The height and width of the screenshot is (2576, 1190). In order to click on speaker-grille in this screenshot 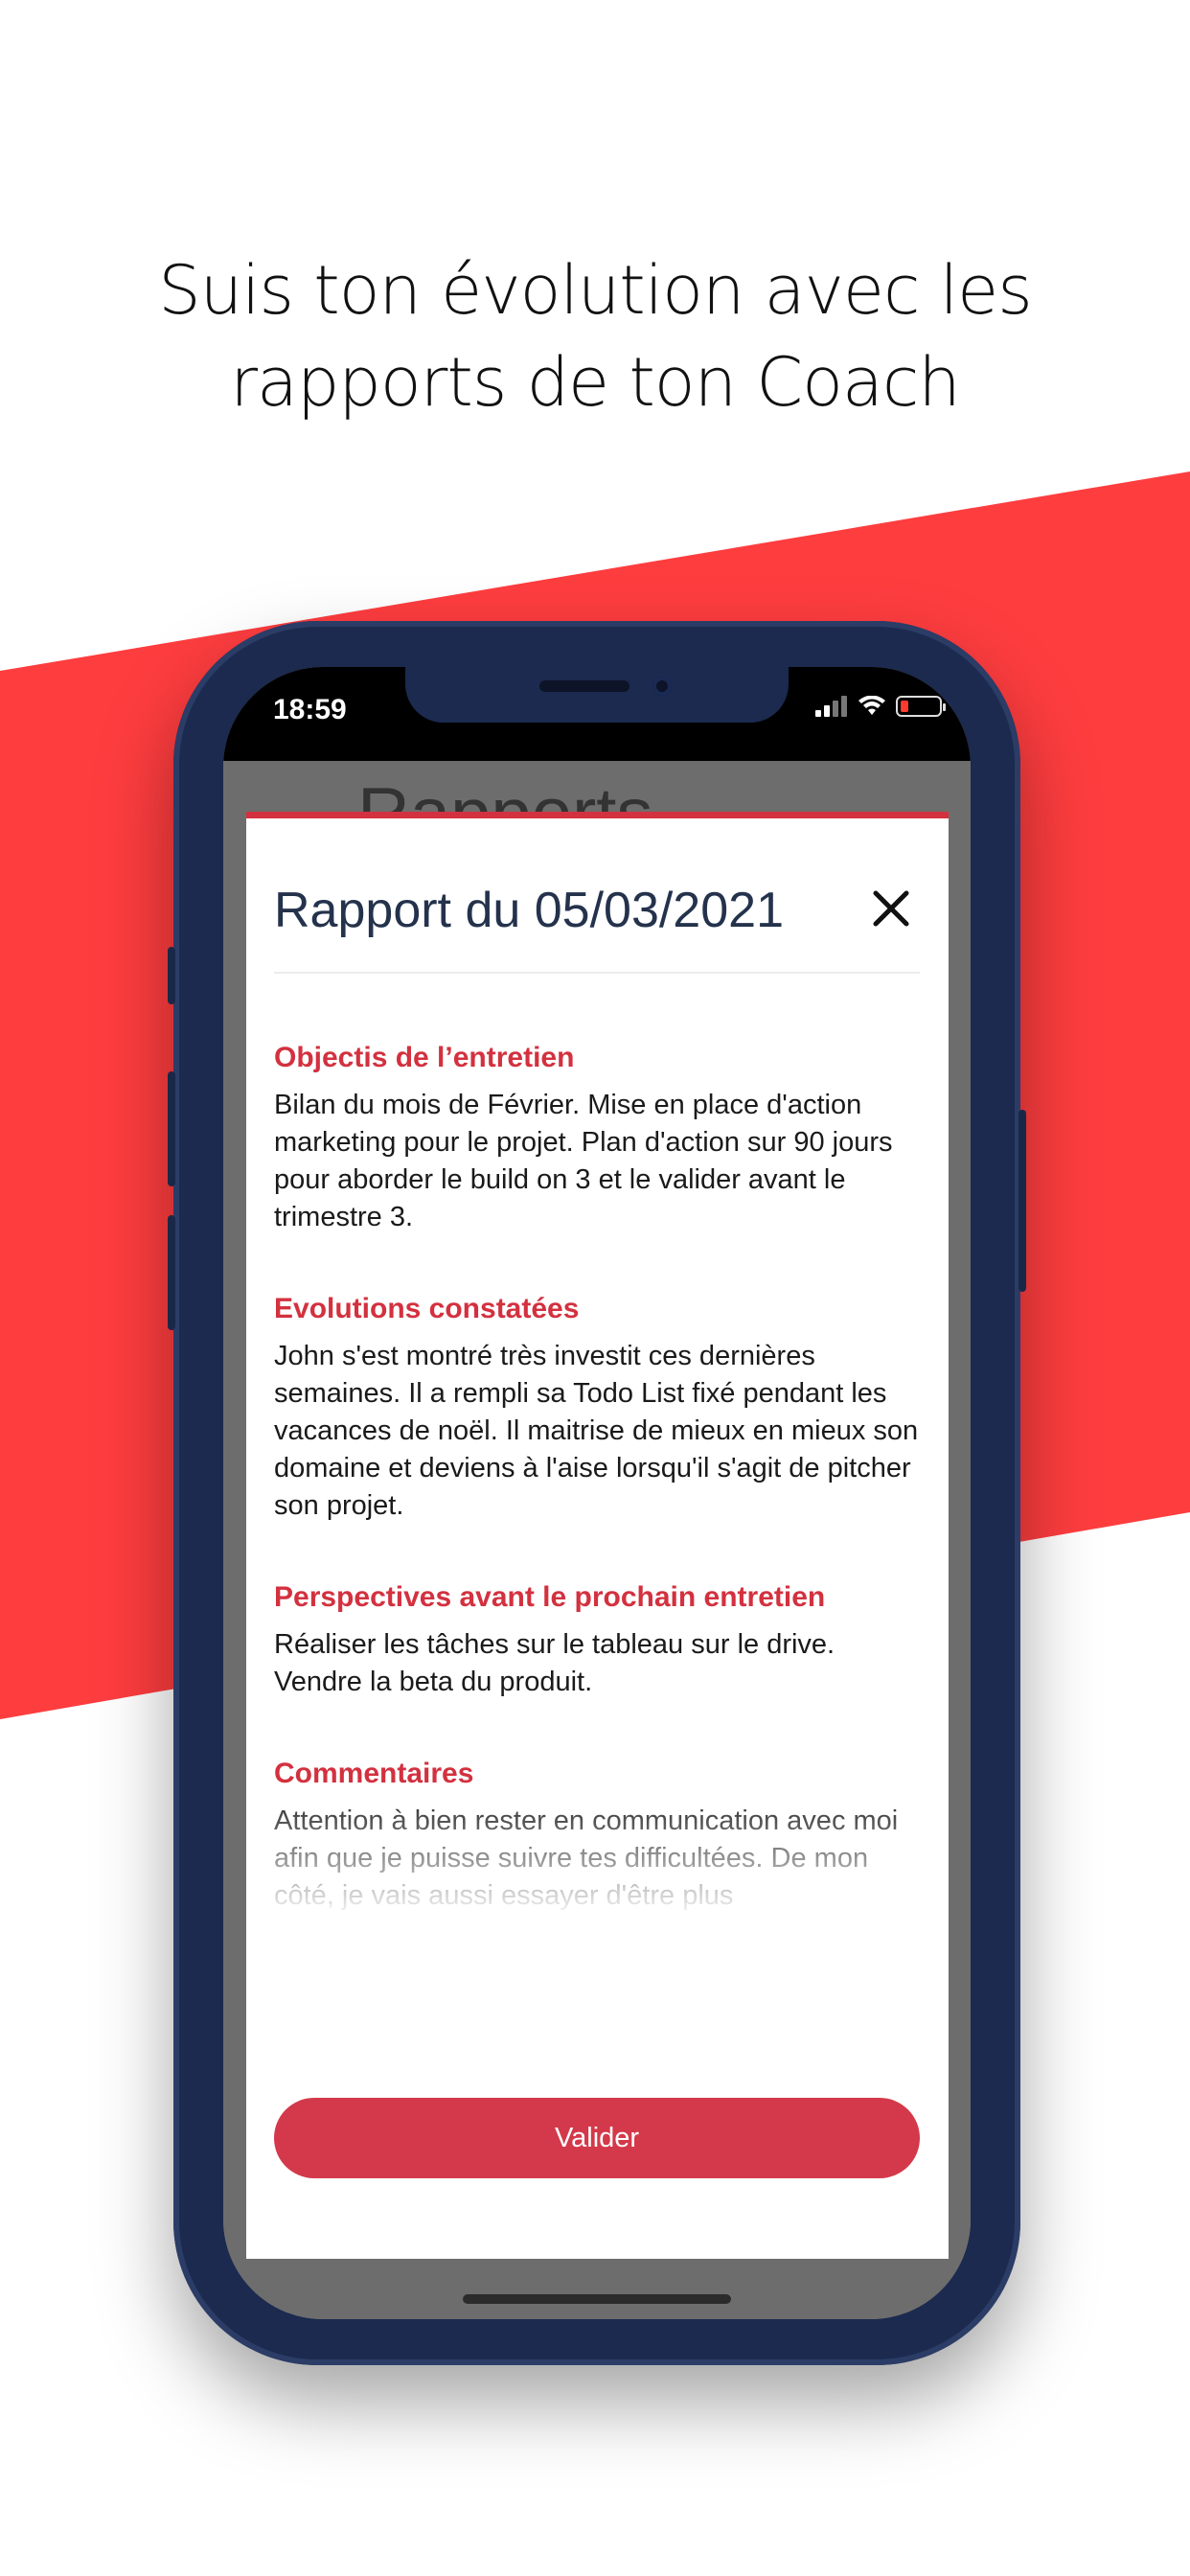, I will do `click(584, 686)`.